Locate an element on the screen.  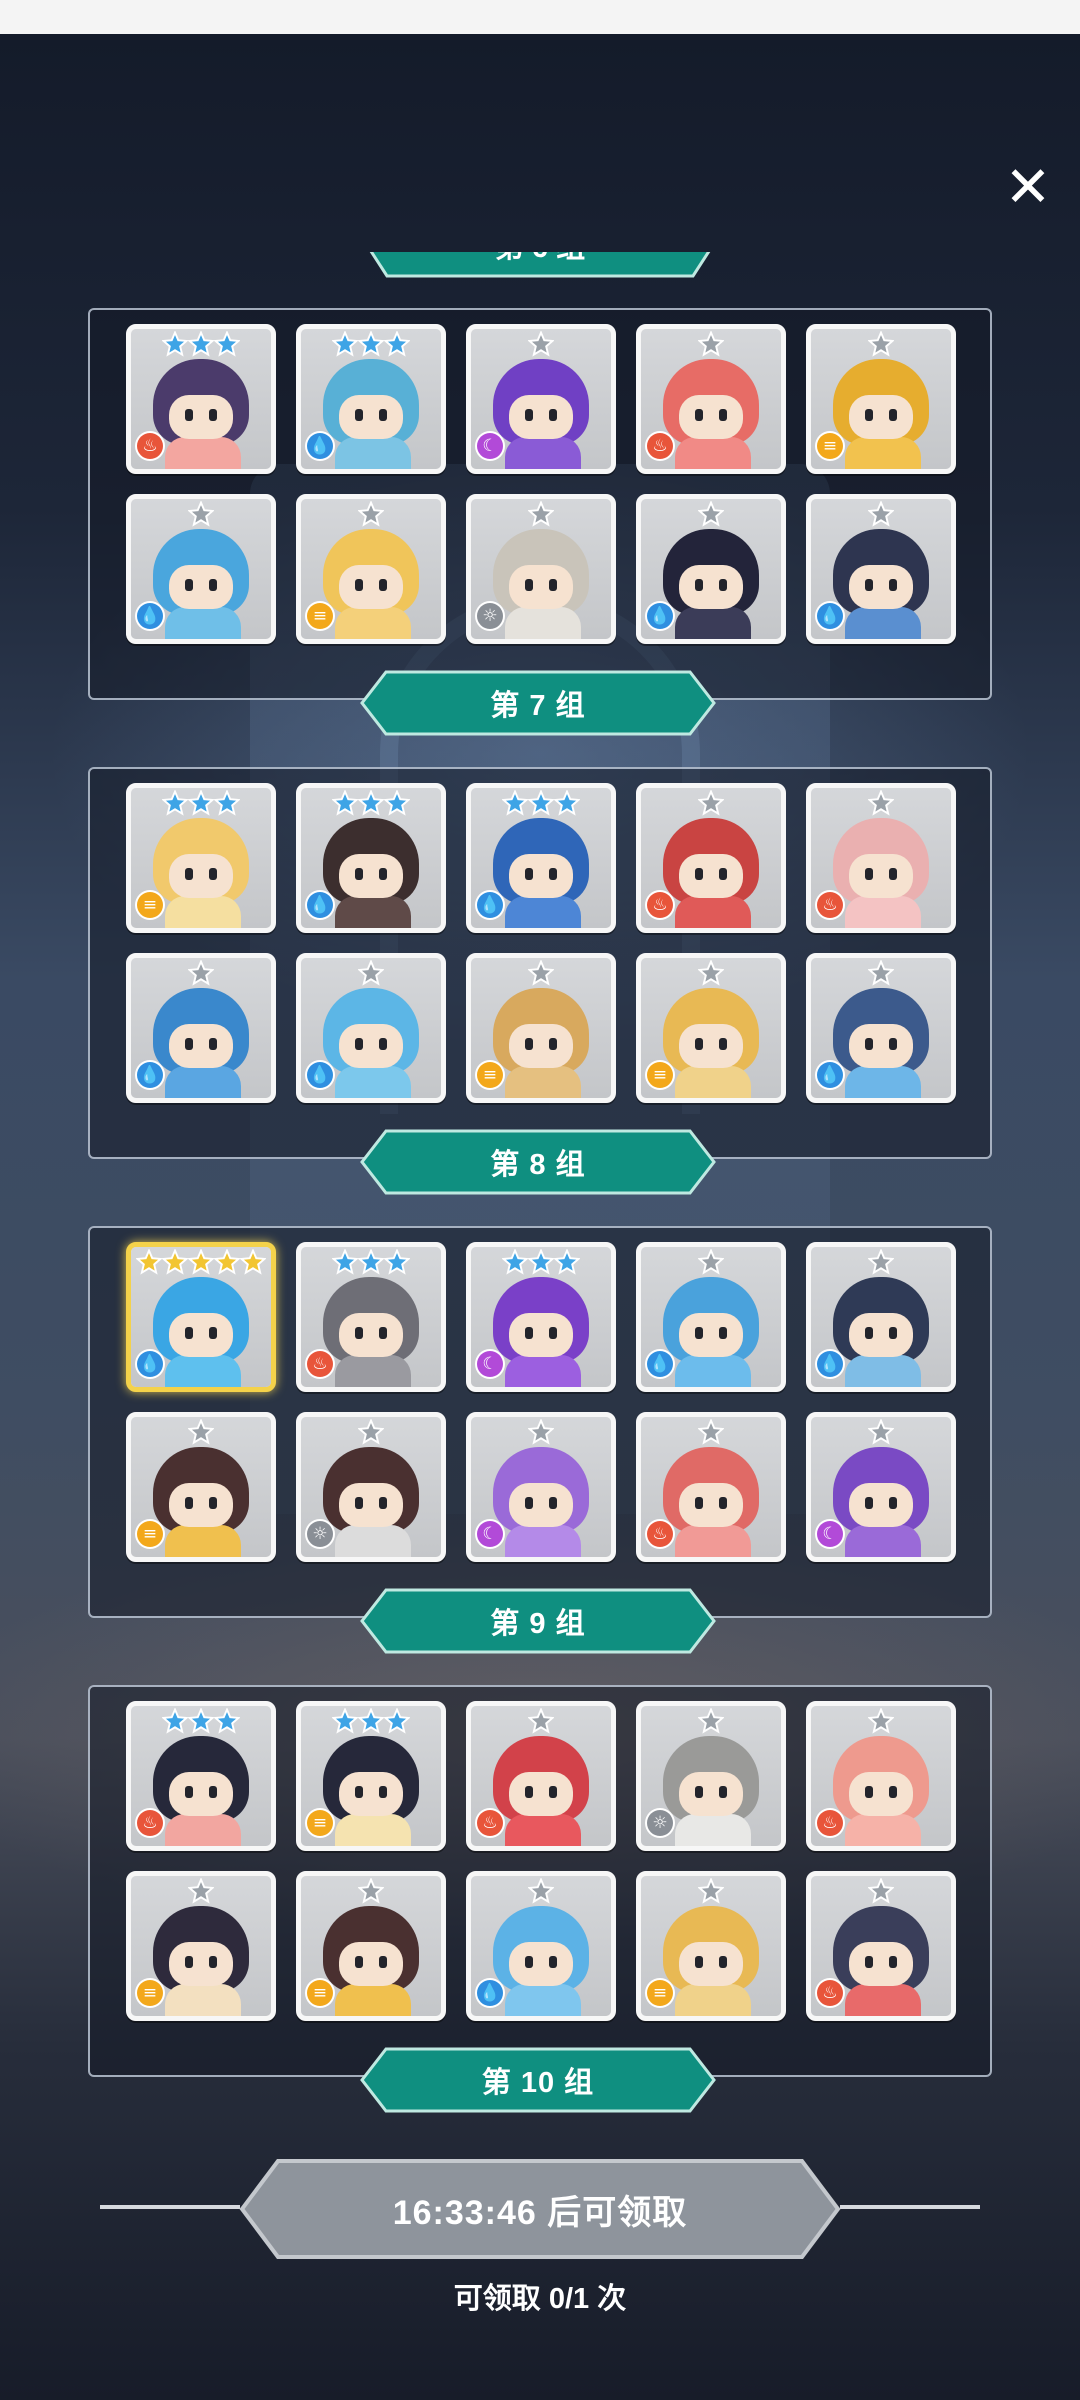
claim-button: 16:33:46 后可领取 is located at coordinates (540, 2209).